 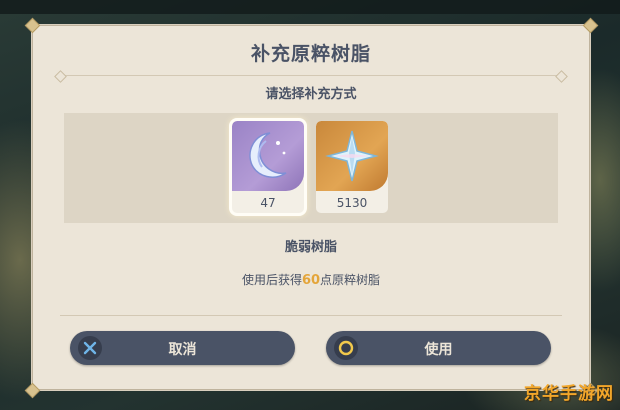 I want to click on item-effect-description: 使用后获得60点原粹树脂, so click(x=311, y=279).